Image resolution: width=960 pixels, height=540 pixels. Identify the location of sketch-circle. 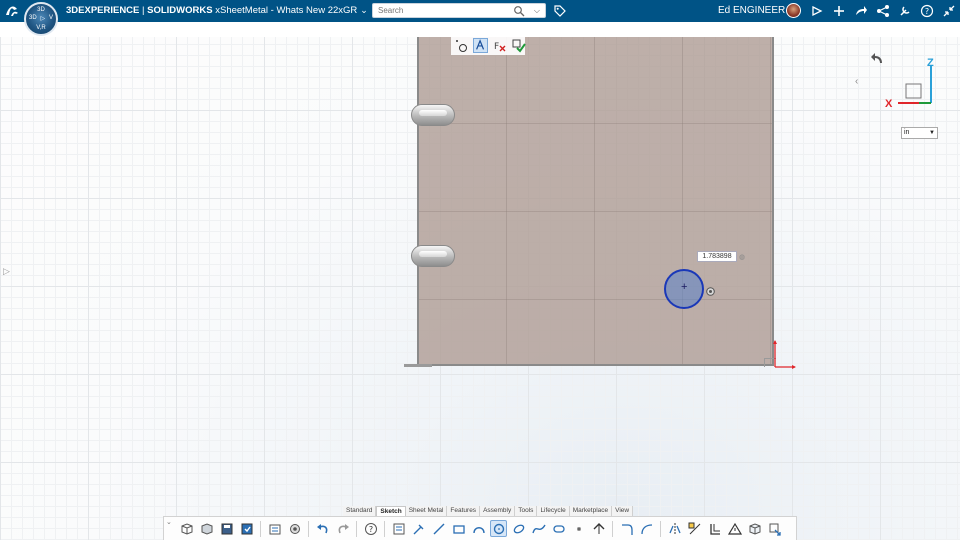
(684, 289).